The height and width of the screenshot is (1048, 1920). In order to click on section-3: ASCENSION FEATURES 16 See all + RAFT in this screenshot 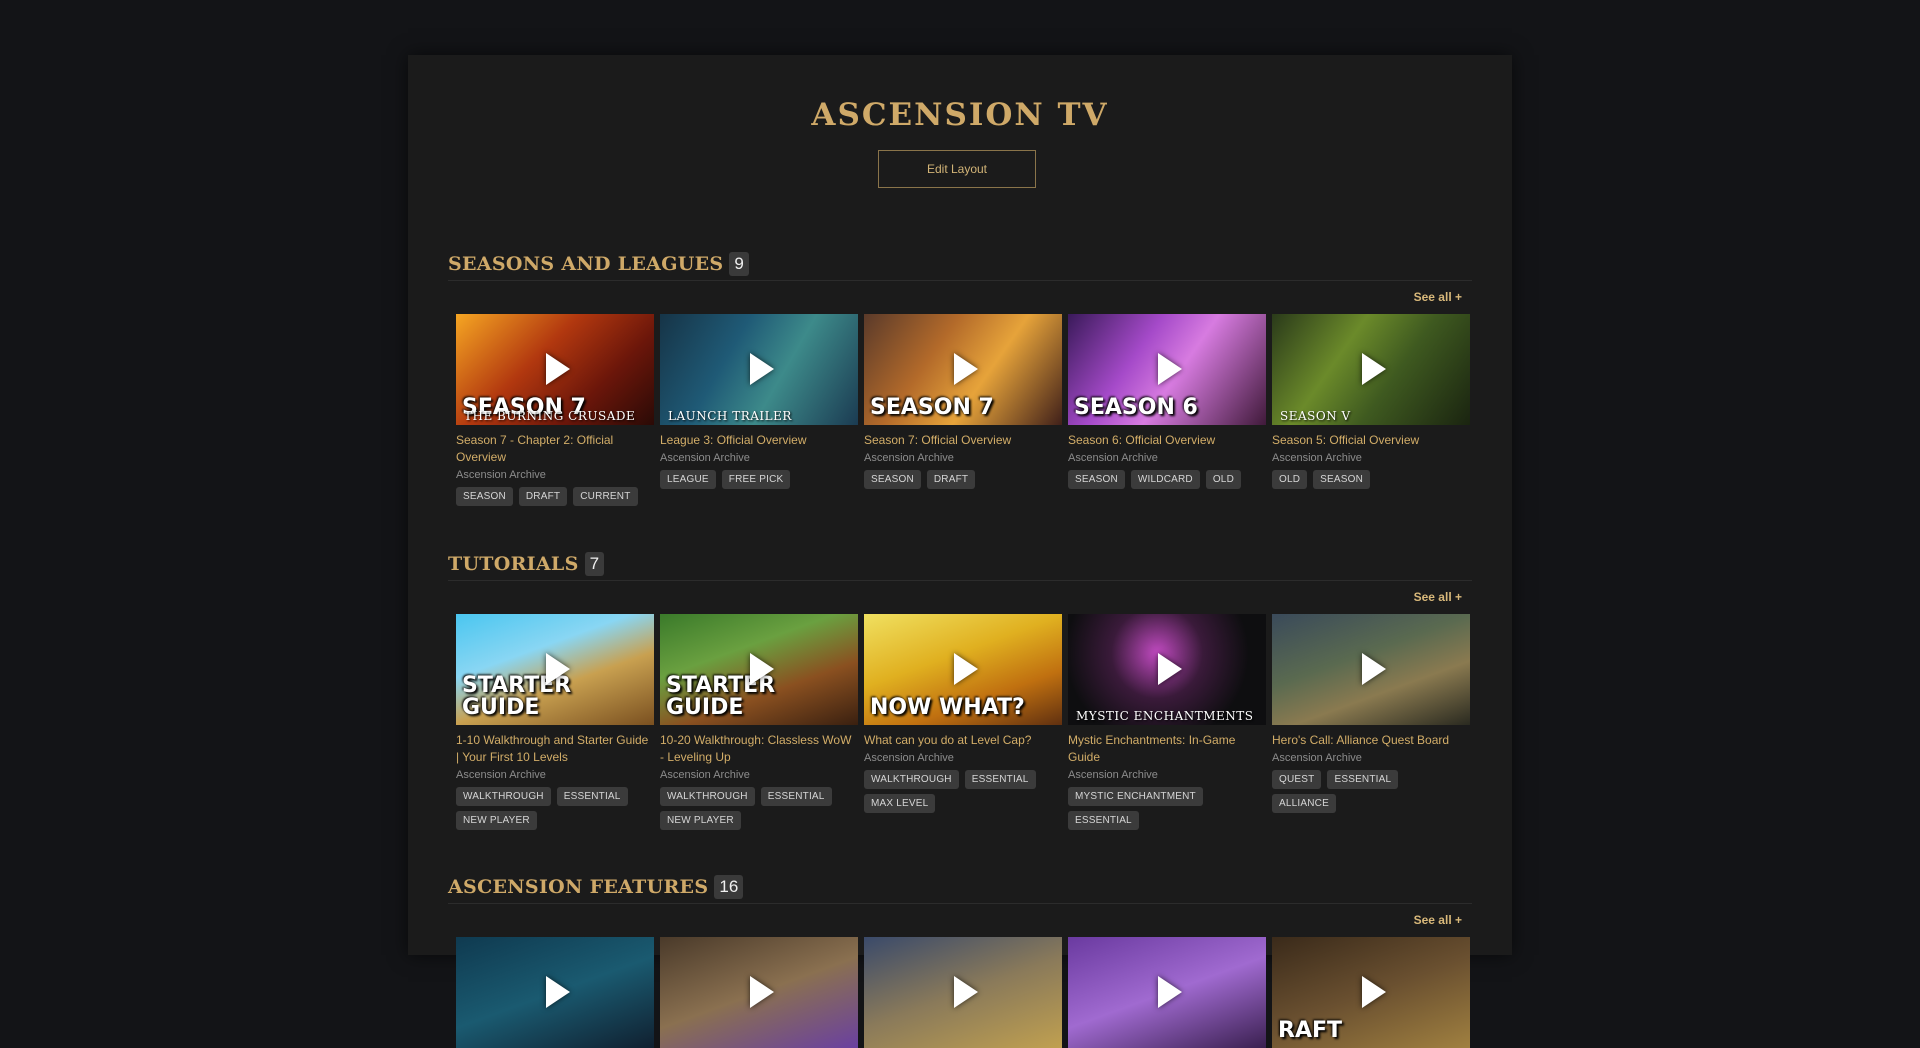, I will do `click(960, 961)`.